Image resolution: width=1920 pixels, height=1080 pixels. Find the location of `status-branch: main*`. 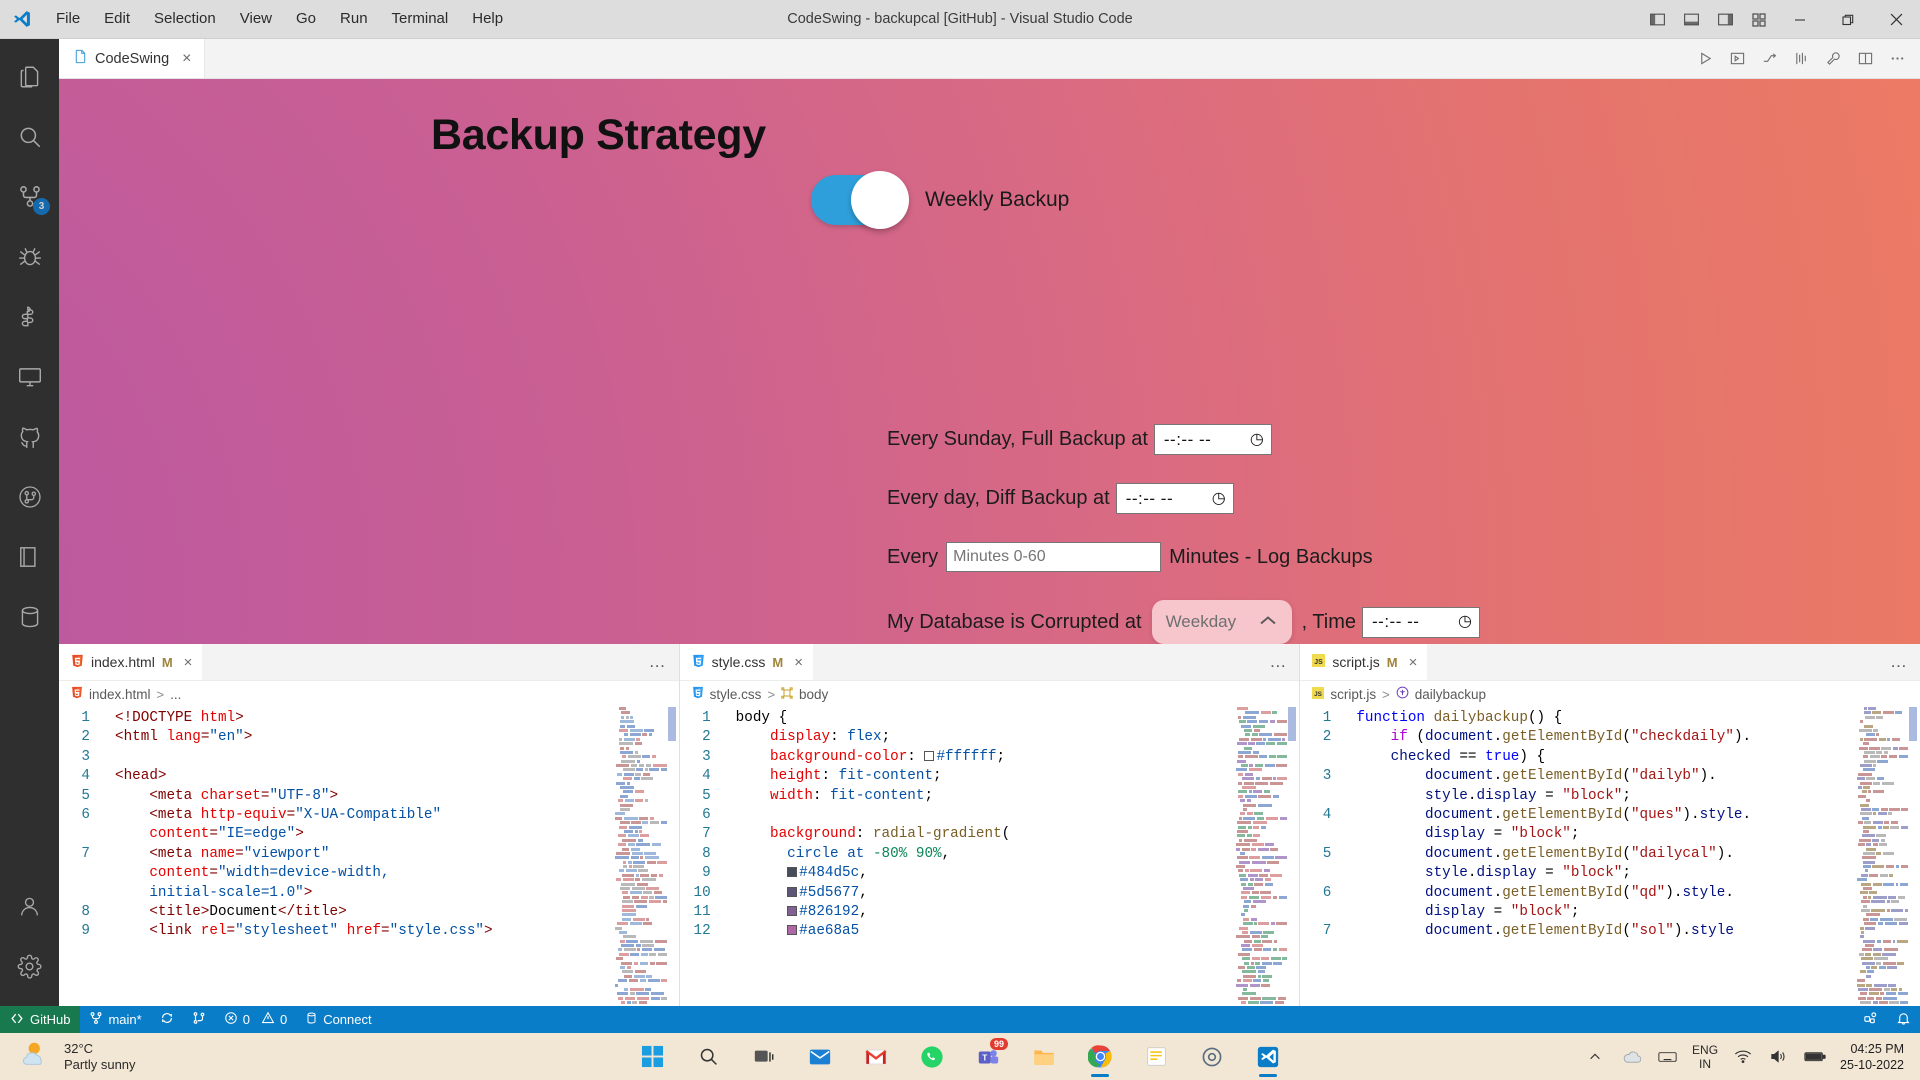

status-branch: main* is located at coordinates (115, 1019).